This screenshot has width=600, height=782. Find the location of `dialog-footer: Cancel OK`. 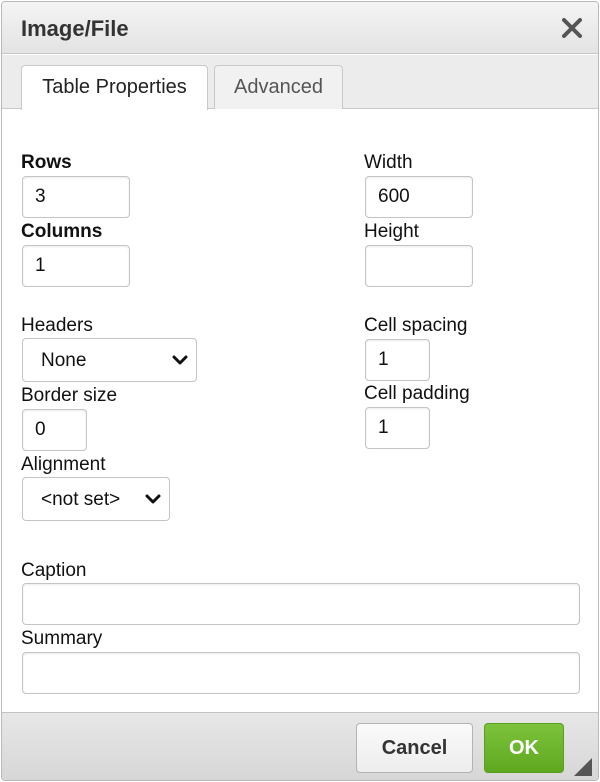

dialog-footer: Cancel OK is located at coordinates (300, 746).